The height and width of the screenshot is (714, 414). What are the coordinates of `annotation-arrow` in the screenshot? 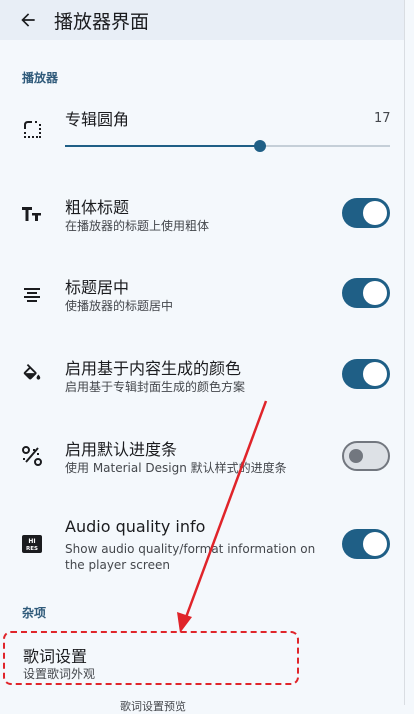 It's located at (222, 516).